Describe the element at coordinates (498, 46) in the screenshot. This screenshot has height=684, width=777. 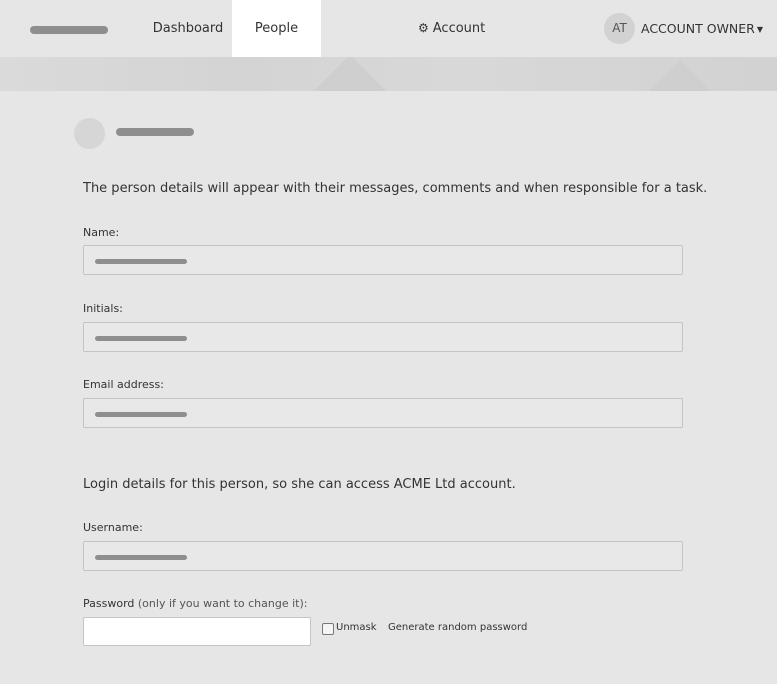
I see `nav-account-administration: ⚙Account administration` at that location.